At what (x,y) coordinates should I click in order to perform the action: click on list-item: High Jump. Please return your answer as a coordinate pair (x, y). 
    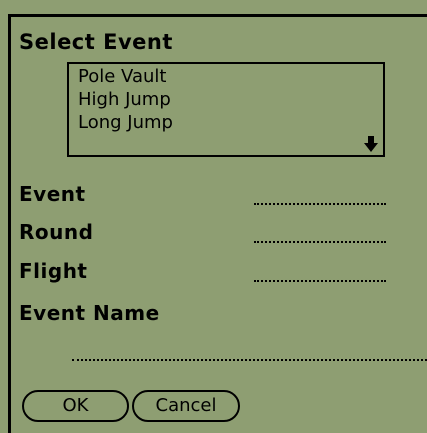
    Looking at the image, I should click on (124, 100).